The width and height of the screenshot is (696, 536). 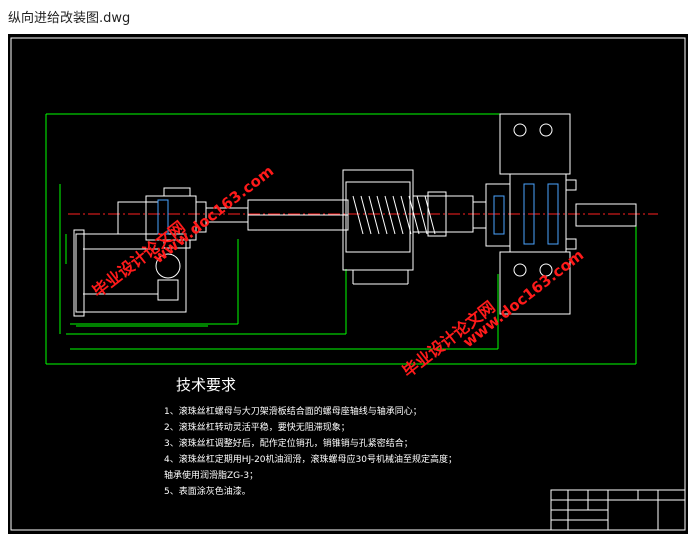 What do you see at coordinates (211, 475) in the screenshot?
I see `tech-requirement-item: 轴承使用润滑脂ZG-3；` at bounding box center [211, 475].